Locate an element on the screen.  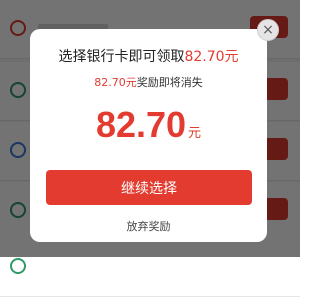
reward-amount-value: 82.70 is located at coordinates (141, 124).